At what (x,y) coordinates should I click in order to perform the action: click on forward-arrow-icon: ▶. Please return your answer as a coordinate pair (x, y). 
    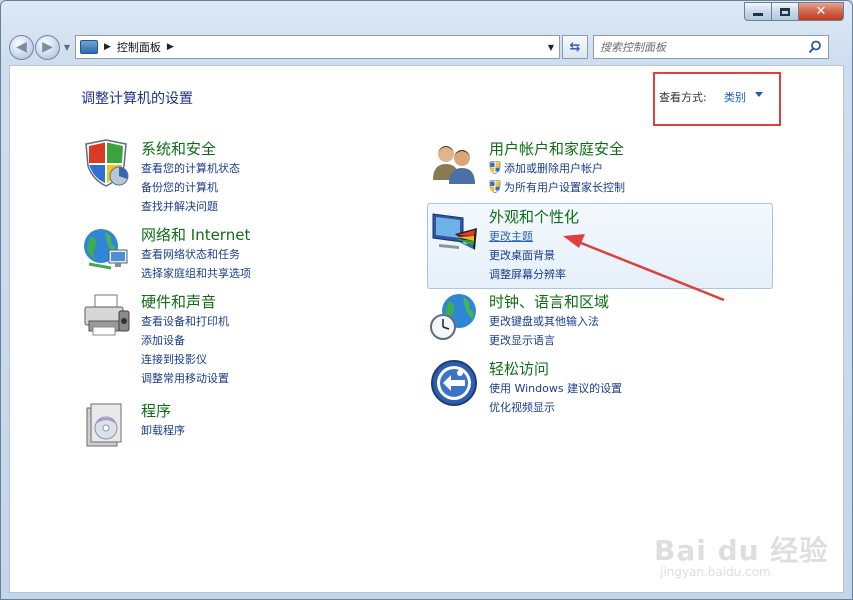
    Looking at the image, I should click on (47, 47).